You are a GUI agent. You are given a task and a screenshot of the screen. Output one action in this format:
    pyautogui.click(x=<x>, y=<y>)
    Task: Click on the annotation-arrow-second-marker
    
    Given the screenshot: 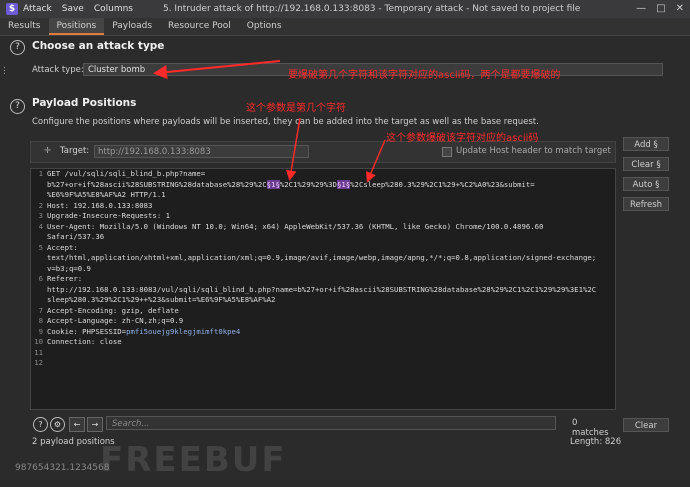 What is the action you would take?
    pyautogui.click(x=376, y=161)
    